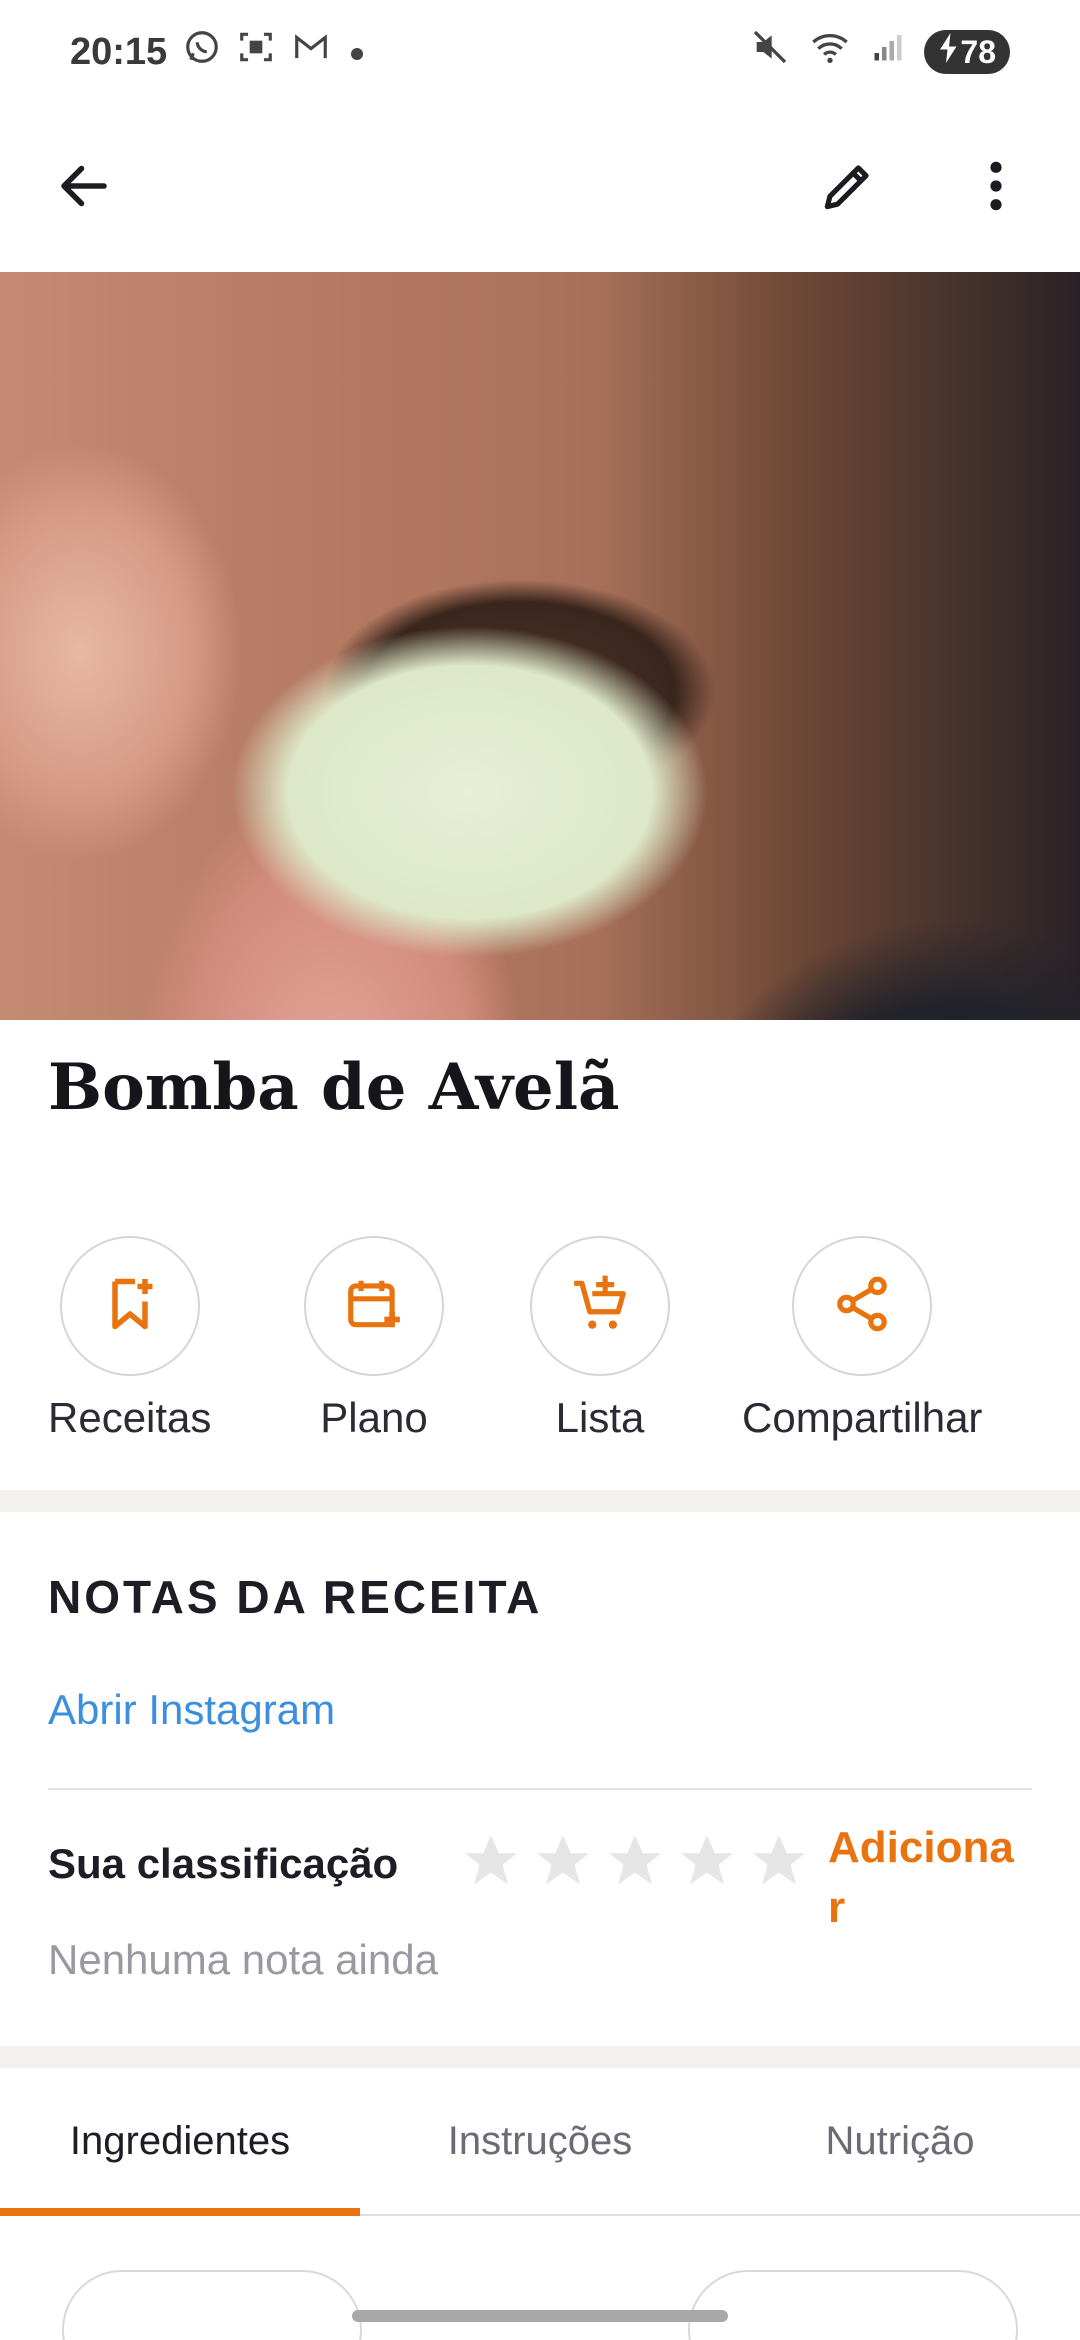 The image size is (1080, 2340). I want to click on edit-pencil-icon, so click(848, 188).